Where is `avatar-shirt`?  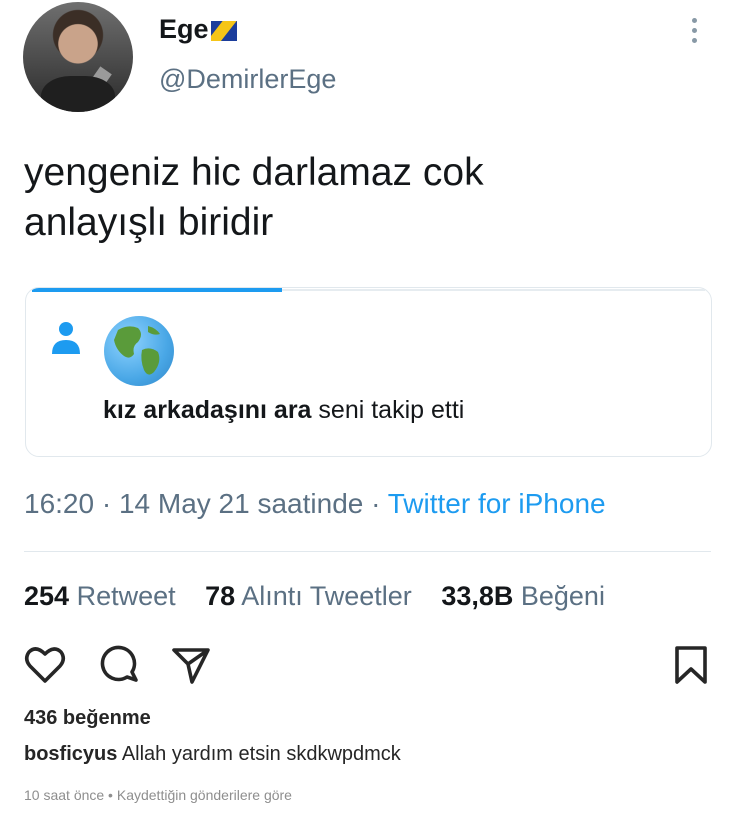
avatar-shirt is located at coordinates (78, 94).